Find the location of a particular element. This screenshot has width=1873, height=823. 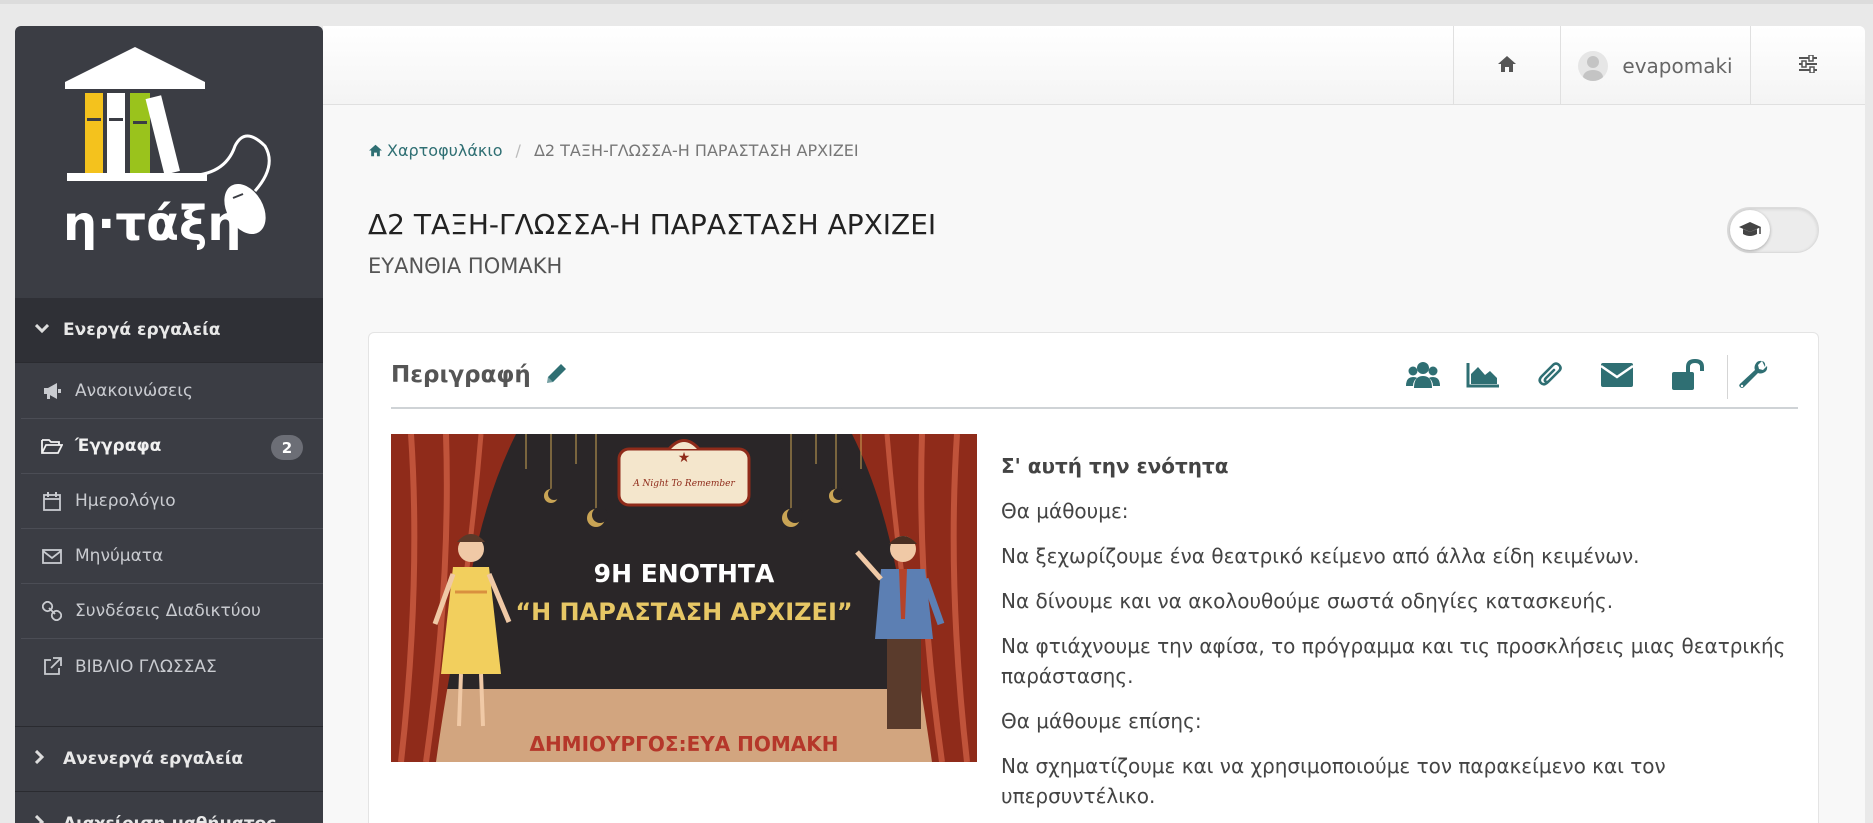

user-menu-button: evapomaki is located at coordinates (1655, 65).